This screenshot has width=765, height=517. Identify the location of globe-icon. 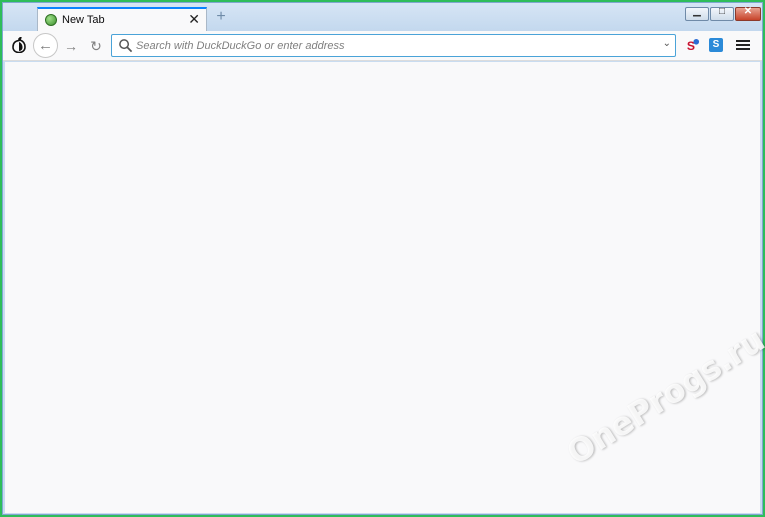
(51, 20).